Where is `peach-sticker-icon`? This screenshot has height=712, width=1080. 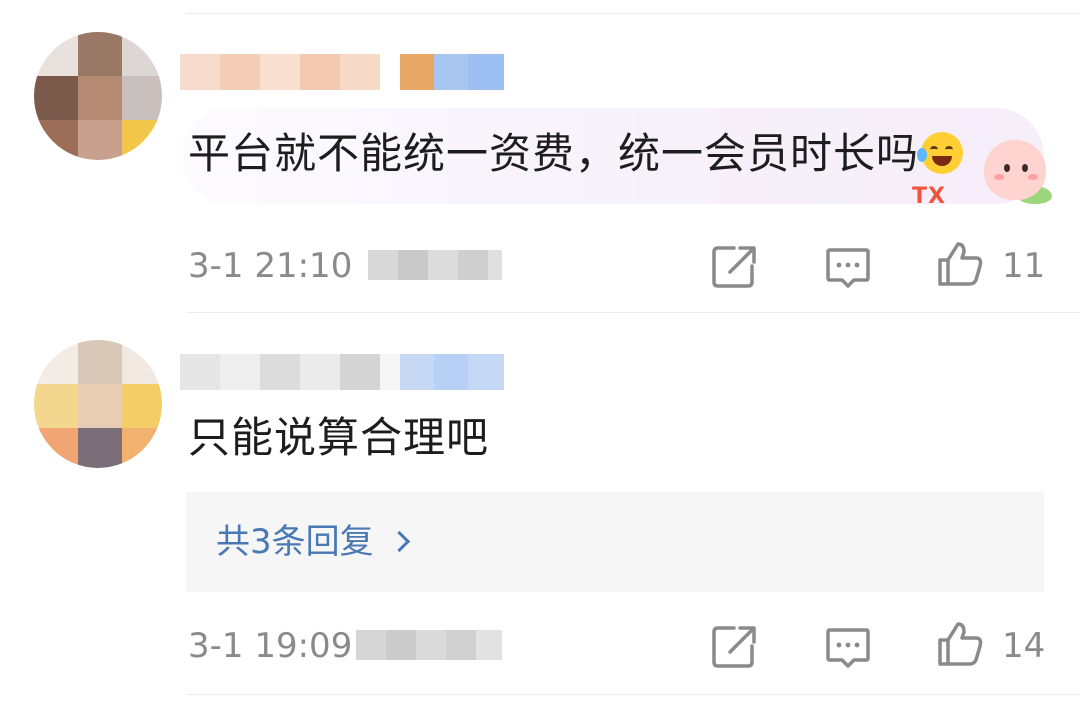 peach-sticker-icon is located at coordinates (1017, 168).